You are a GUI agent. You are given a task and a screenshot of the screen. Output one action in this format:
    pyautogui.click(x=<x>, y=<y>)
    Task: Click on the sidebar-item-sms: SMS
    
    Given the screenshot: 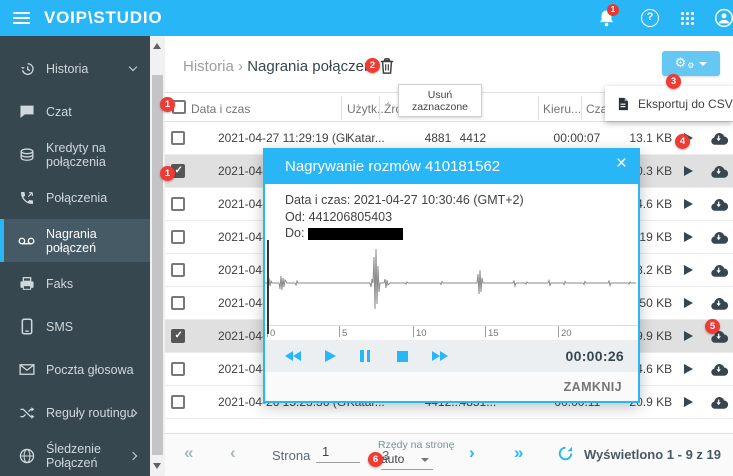 What is the action you would take?
    pyautogui.click(x=75, y=326)
    